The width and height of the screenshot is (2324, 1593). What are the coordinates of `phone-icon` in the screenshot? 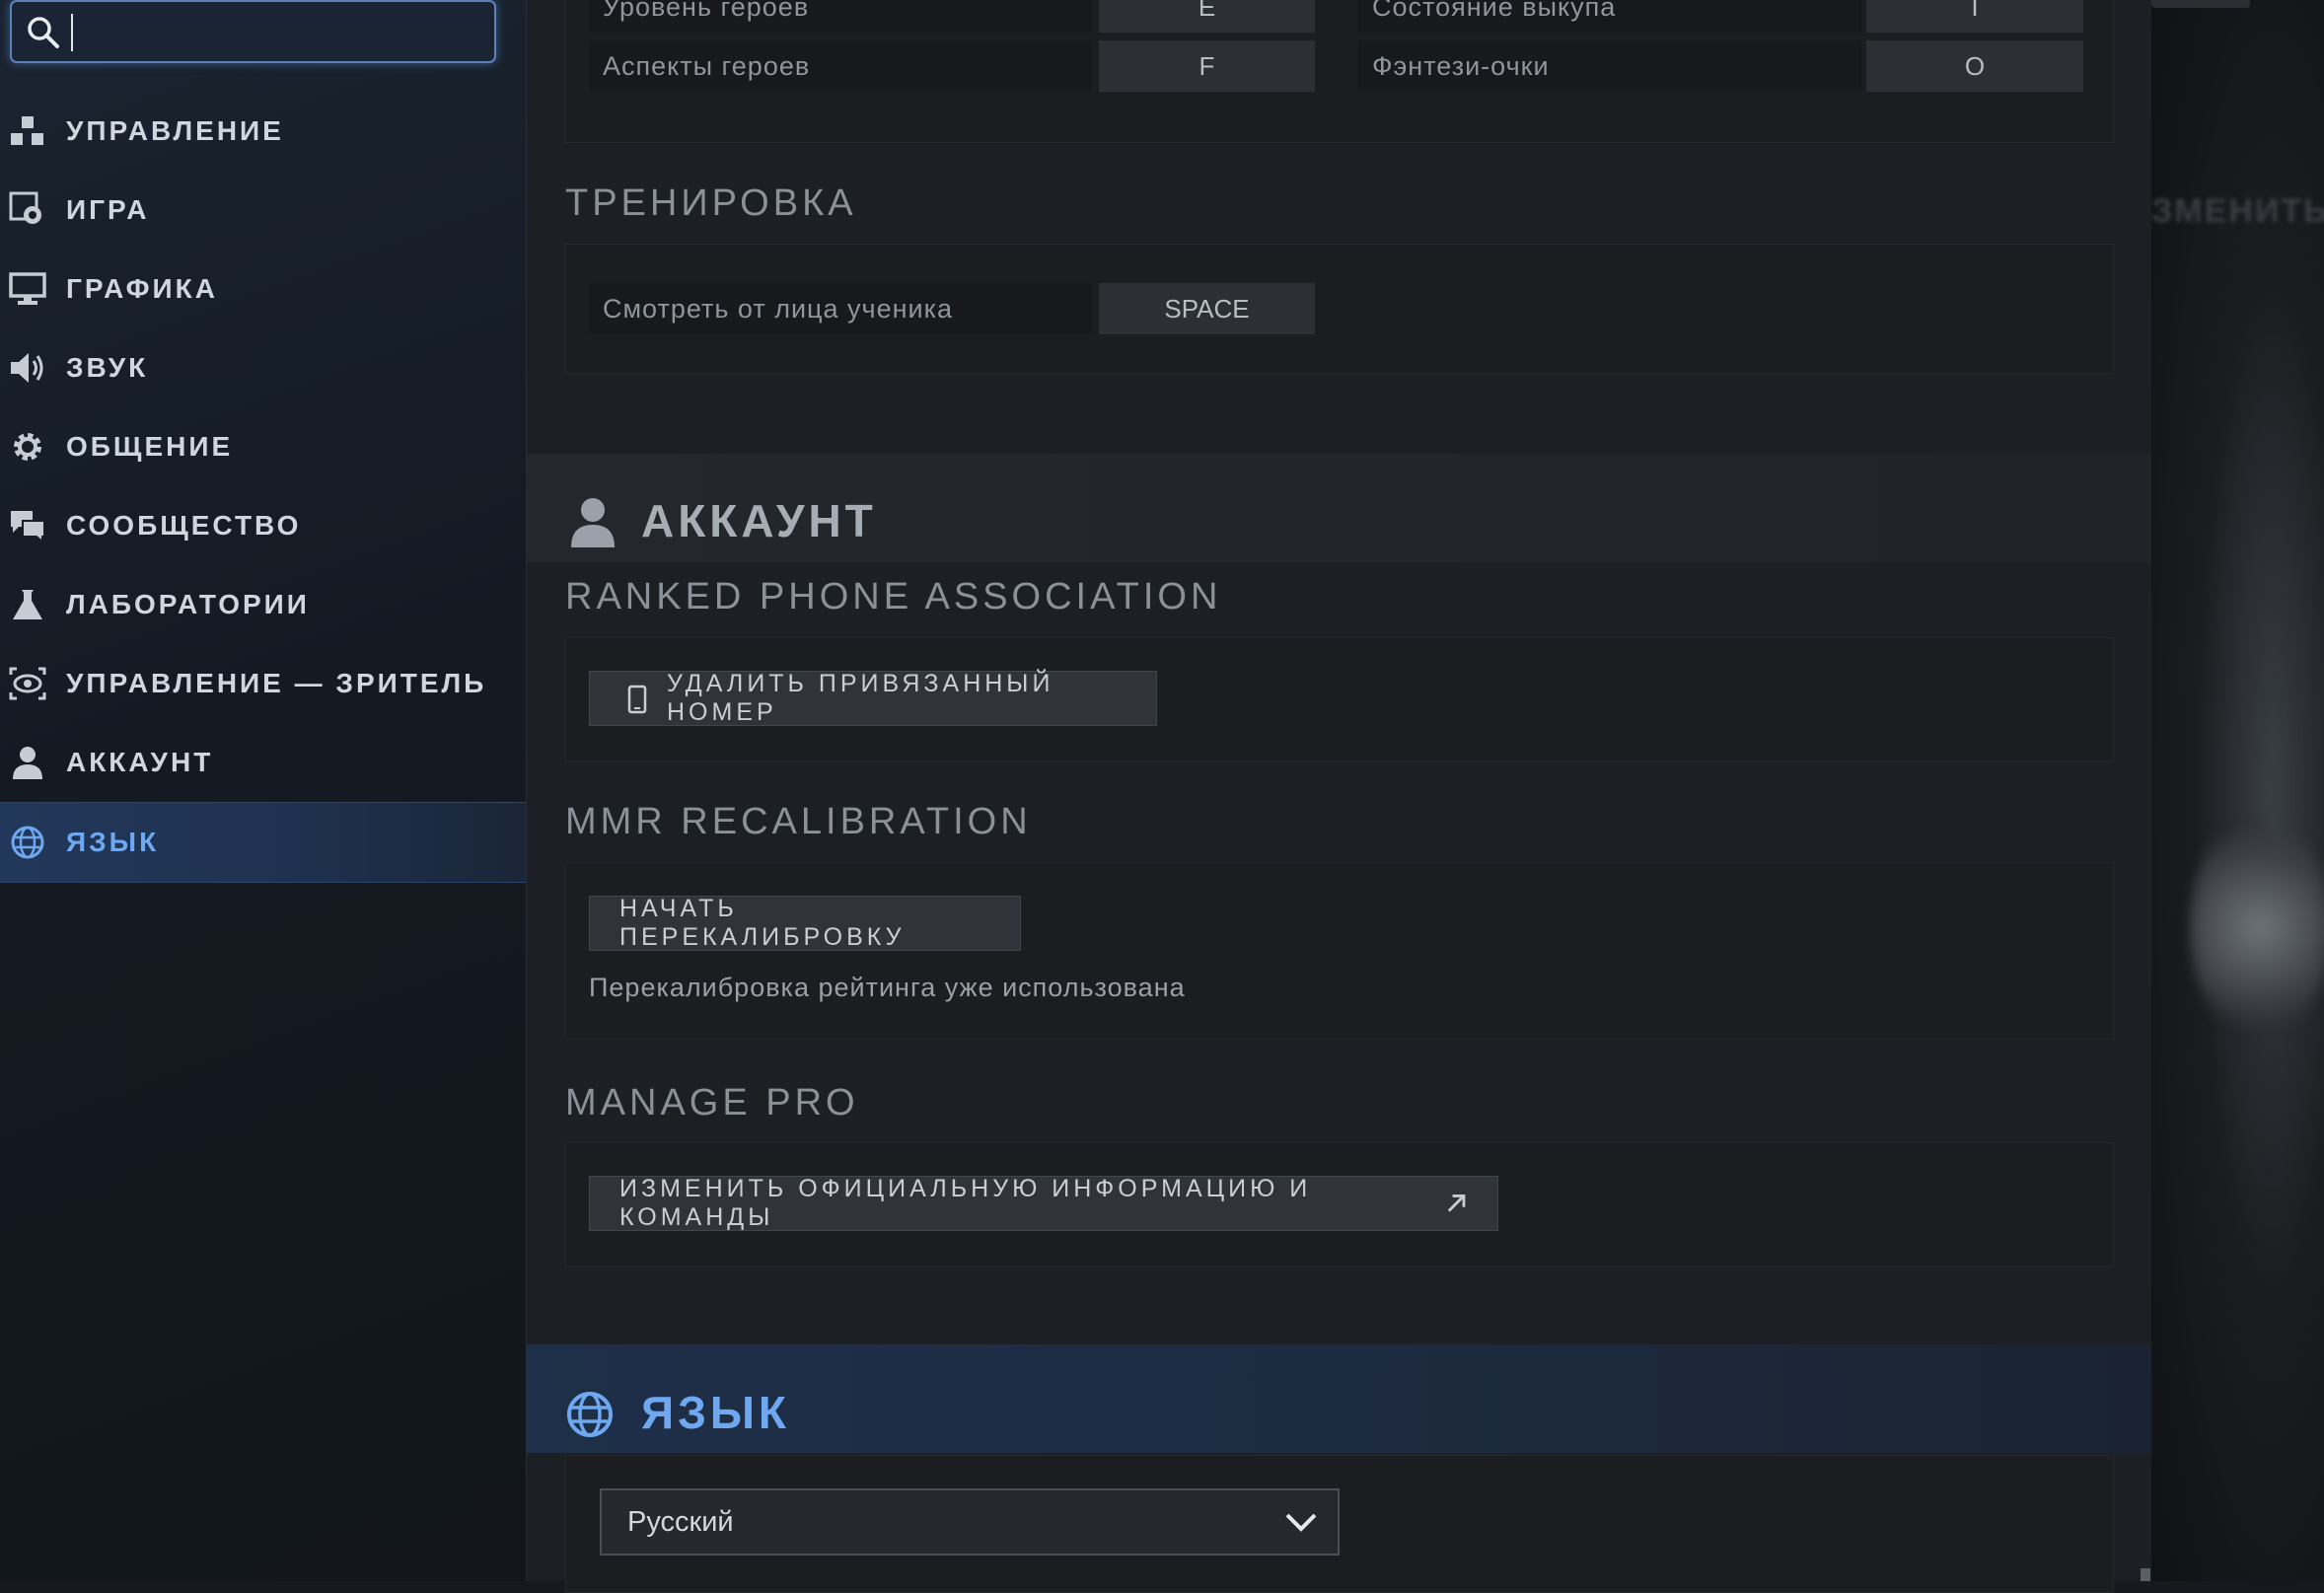 It's located at (637, 699).